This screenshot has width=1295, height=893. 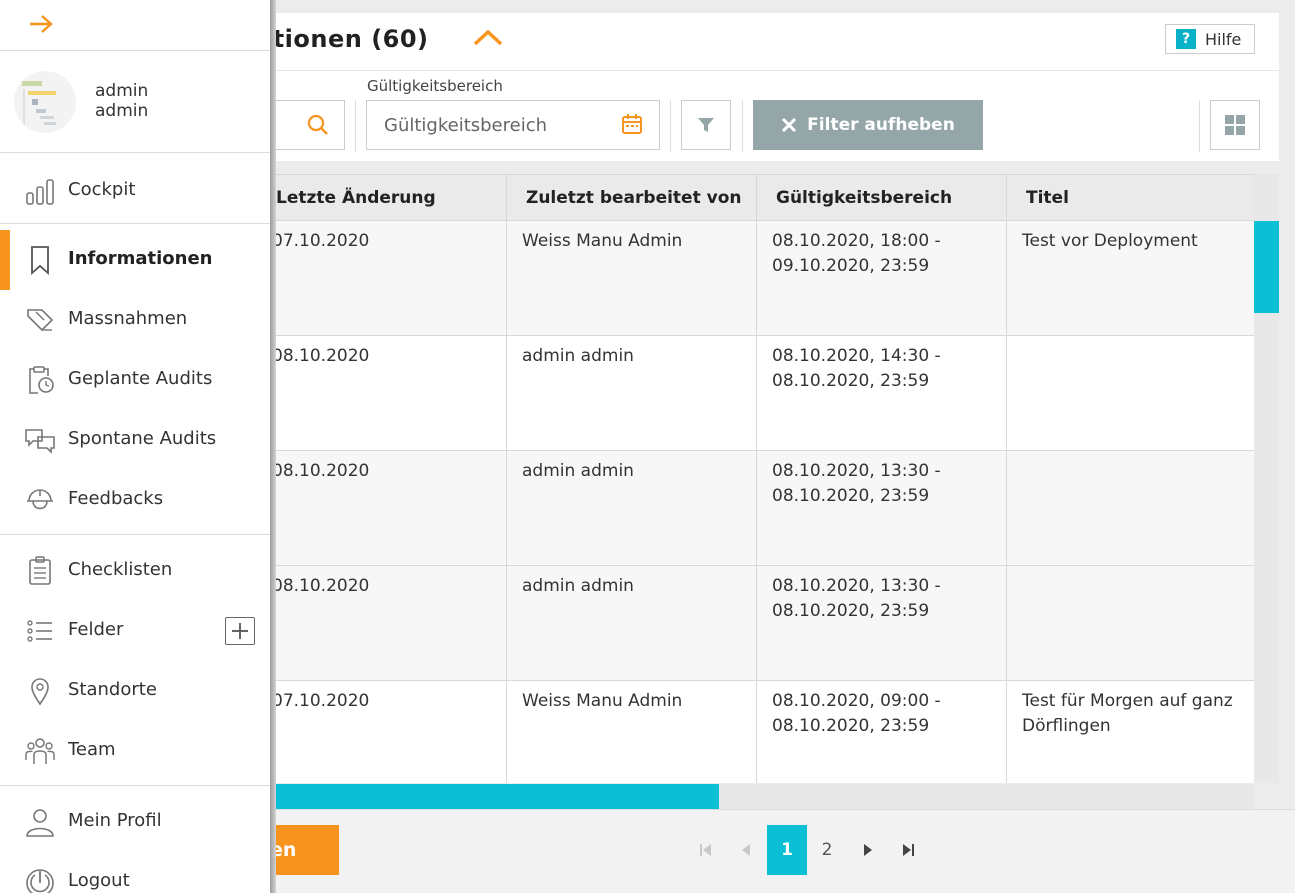 I want to click on sidebar-item-cockpit: Cockpit, so click(x=135, y=191).